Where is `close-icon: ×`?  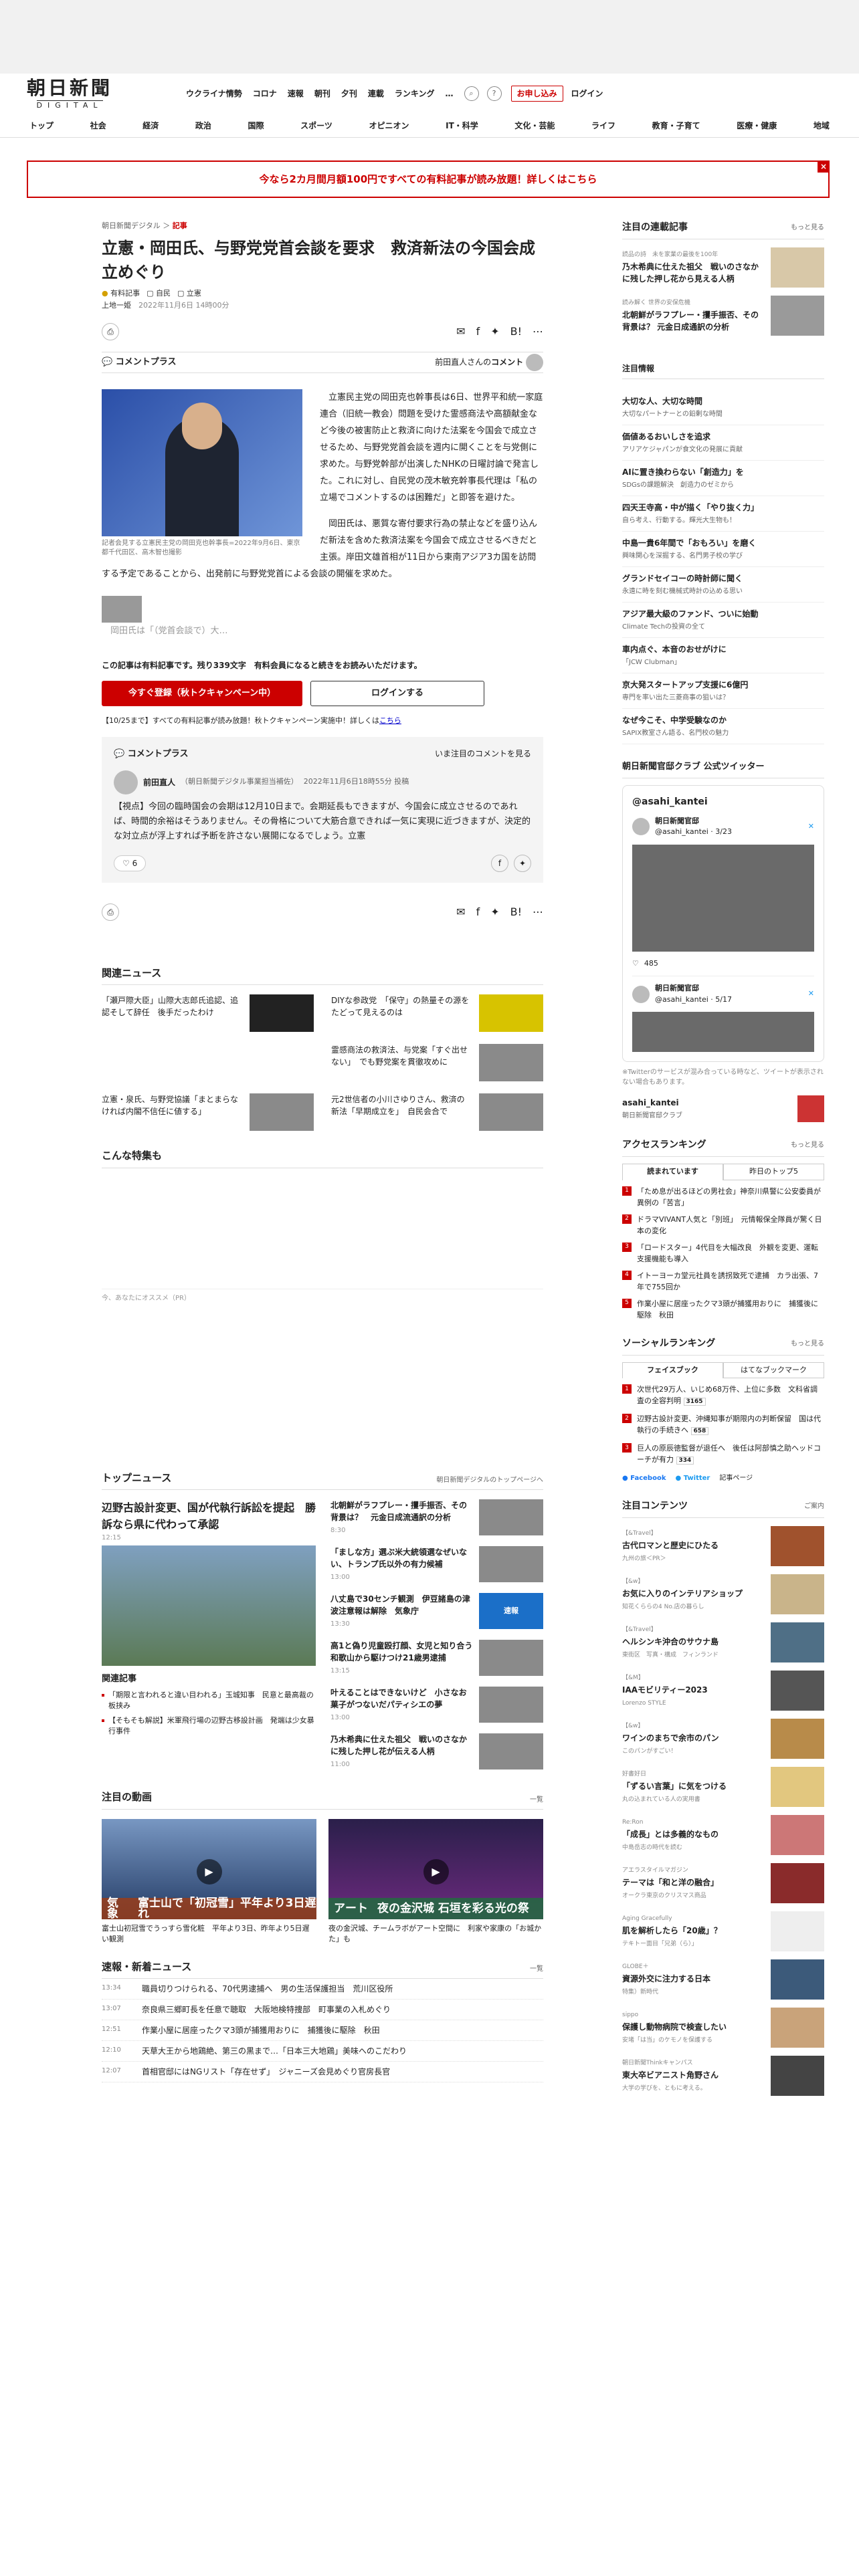 close-icon: × is located at coordinates (824, 166).